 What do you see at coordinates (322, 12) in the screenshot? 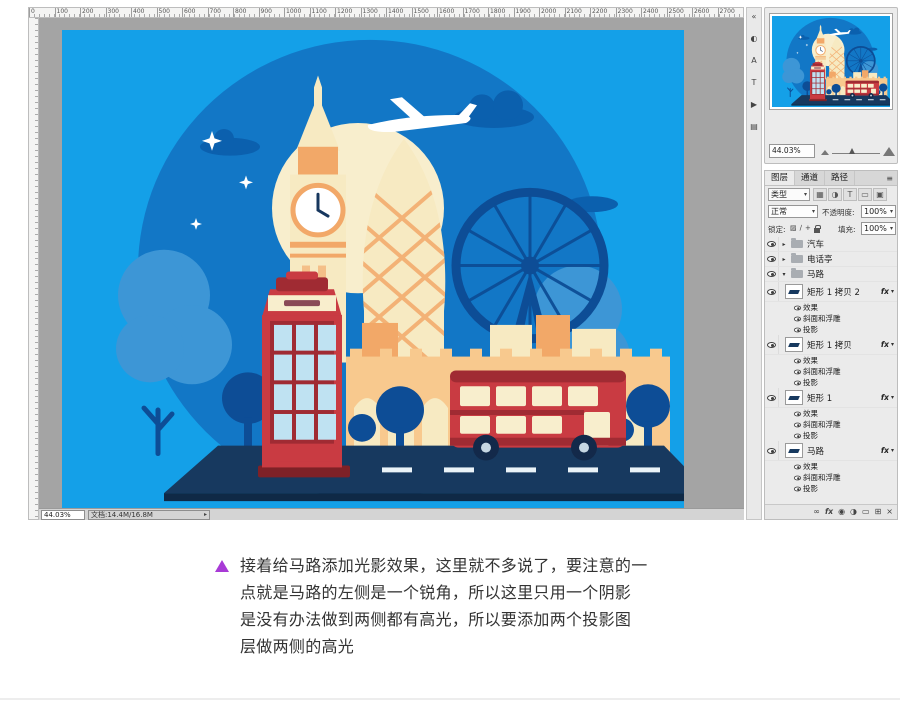
I see `ruler-number: 1100` at bounding box center [322, 12].